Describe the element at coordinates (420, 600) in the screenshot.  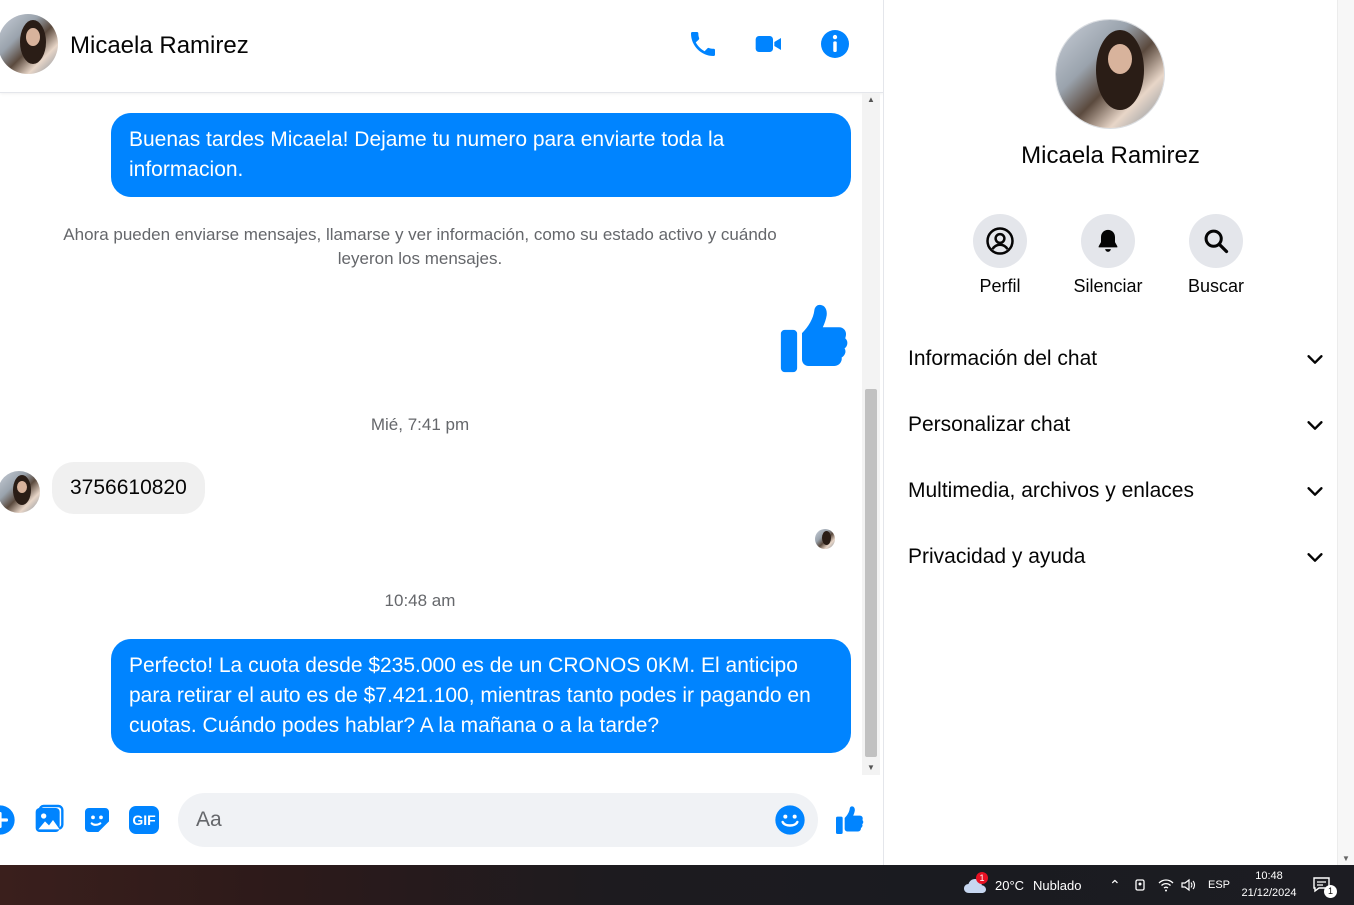
I see `timestamp: 10:48 am` at that location.